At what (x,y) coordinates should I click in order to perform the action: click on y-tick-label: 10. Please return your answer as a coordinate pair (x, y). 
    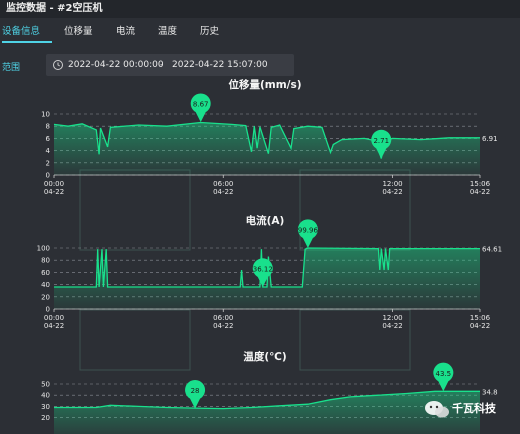
    Looking at the image, I should click on (45, 115).